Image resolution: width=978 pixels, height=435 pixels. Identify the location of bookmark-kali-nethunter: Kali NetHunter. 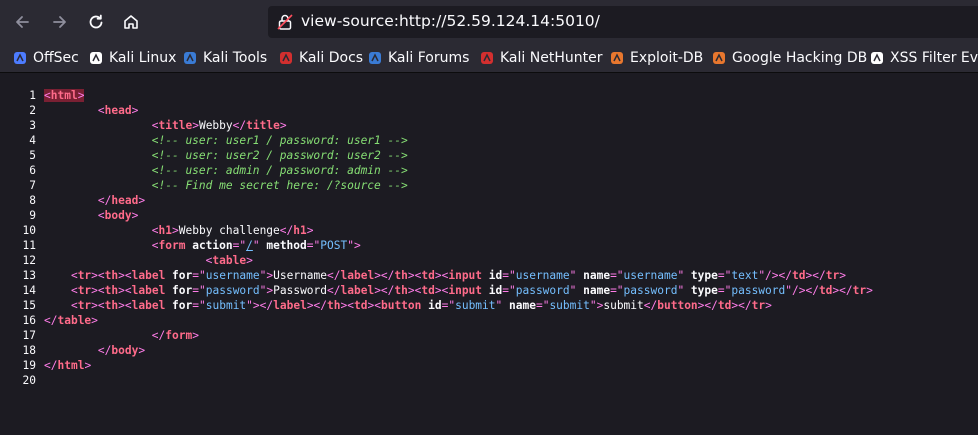
(540, 58).